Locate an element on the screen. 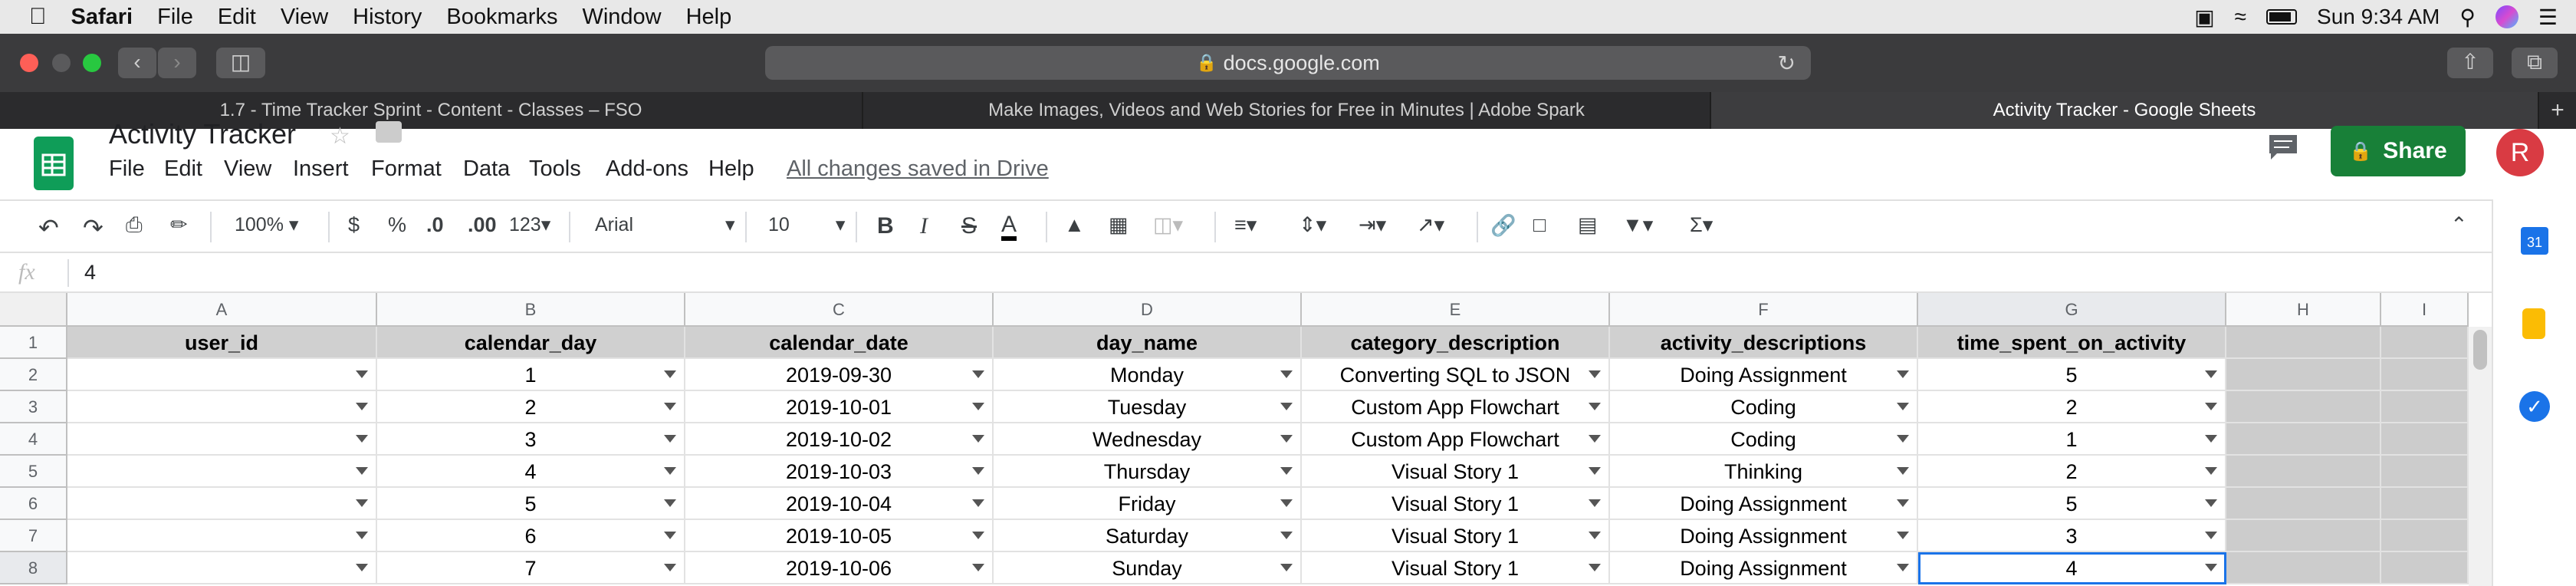 Image resolution: width=2576 pixels, height=586 pixels. sheets-menu-help: Help is located at coordinates (731, 169).